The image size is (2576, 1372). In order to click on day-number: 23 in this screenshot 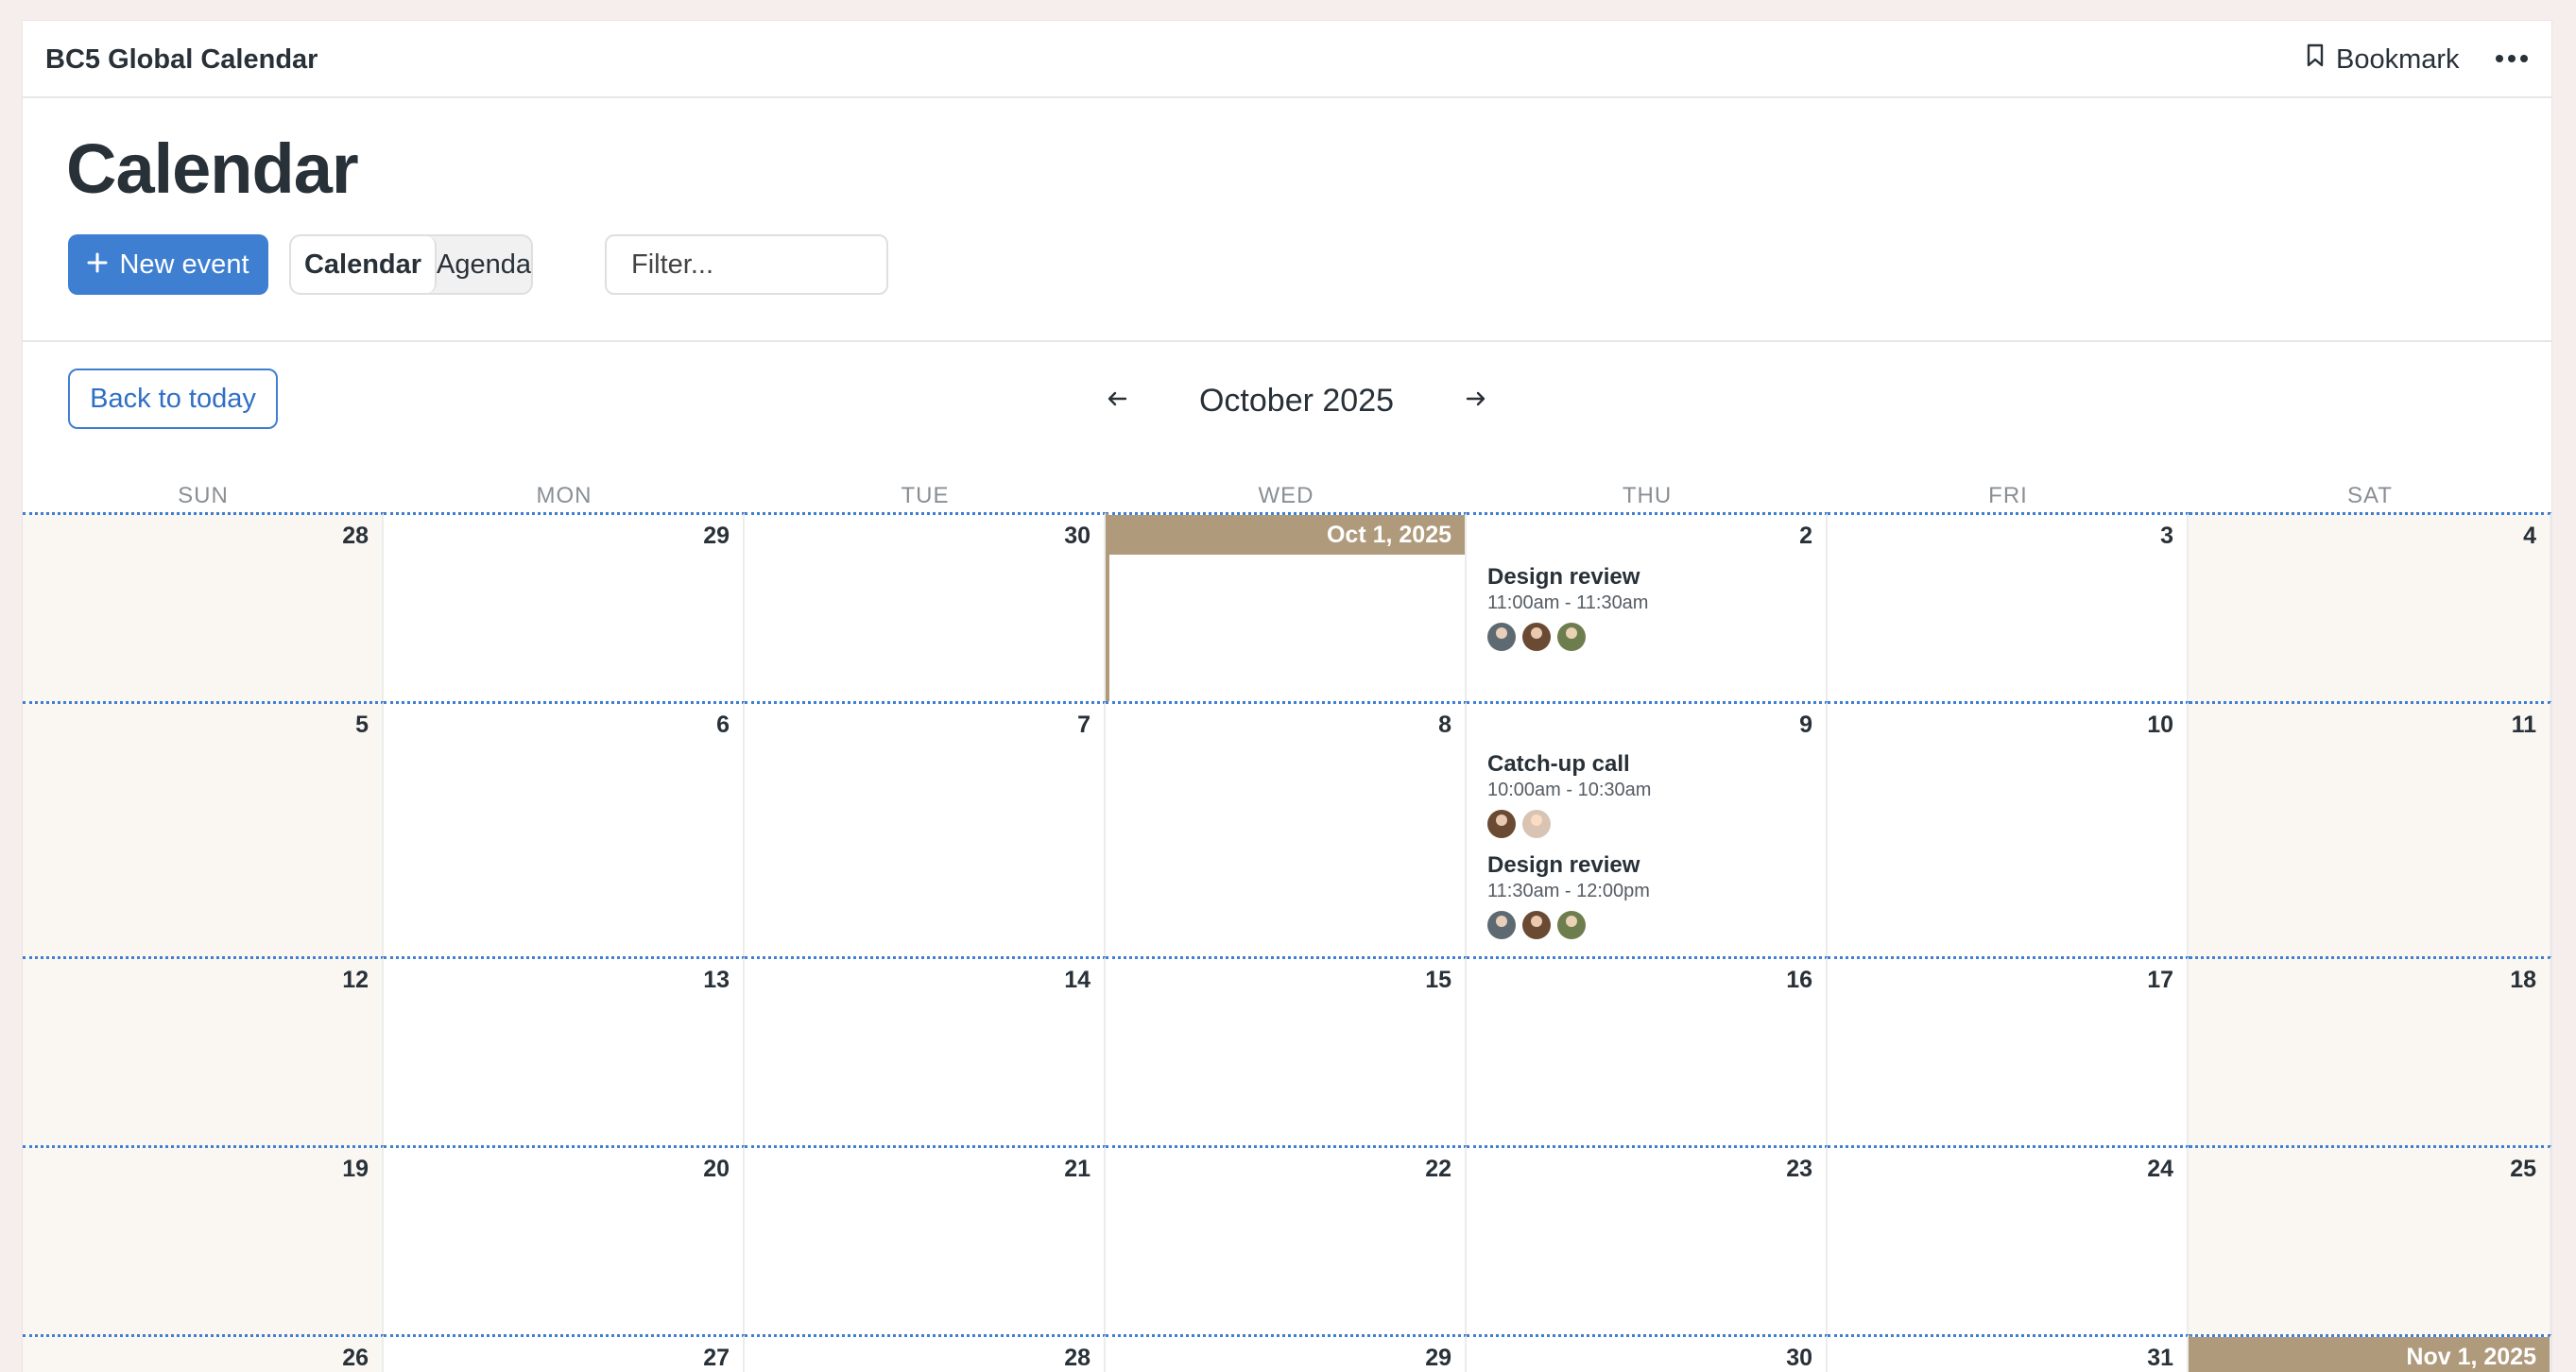, I will do `click(1799, 1169)`.